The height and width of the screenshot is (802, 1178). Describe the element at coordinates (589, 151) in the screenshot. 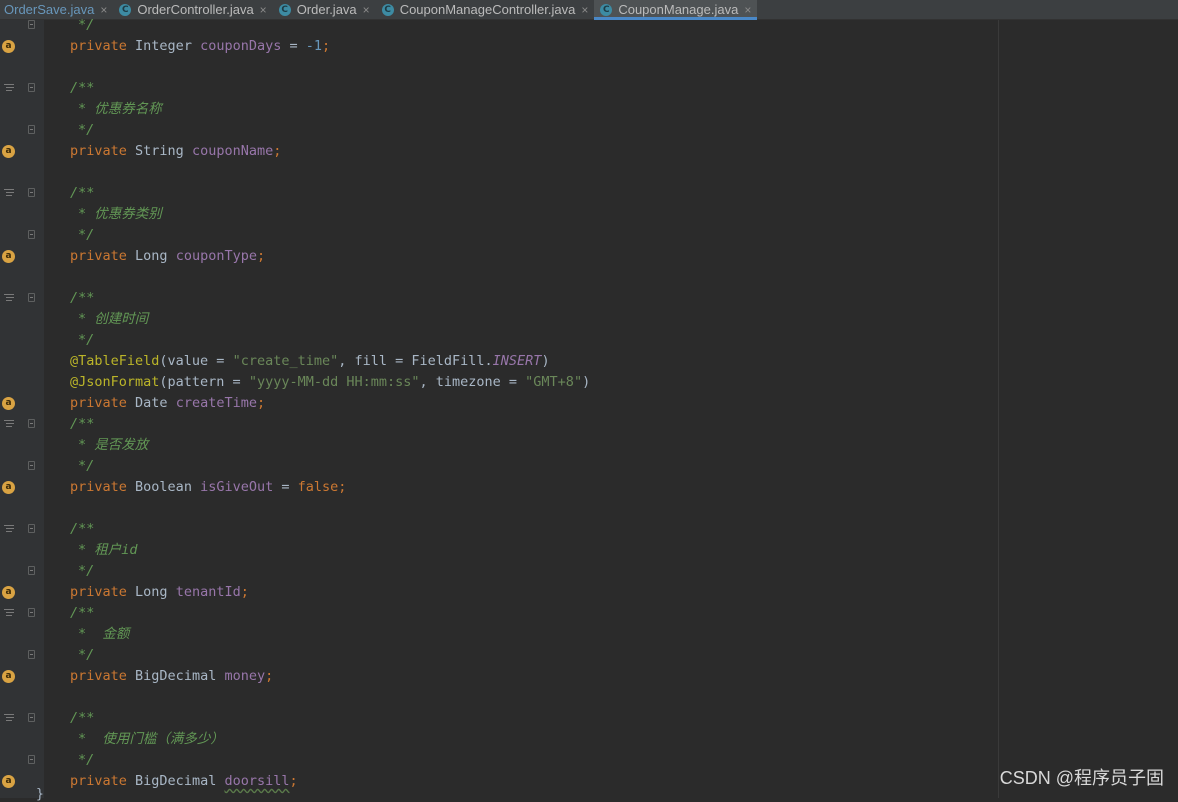

I see `code-line: a private String couponName;` at that location.